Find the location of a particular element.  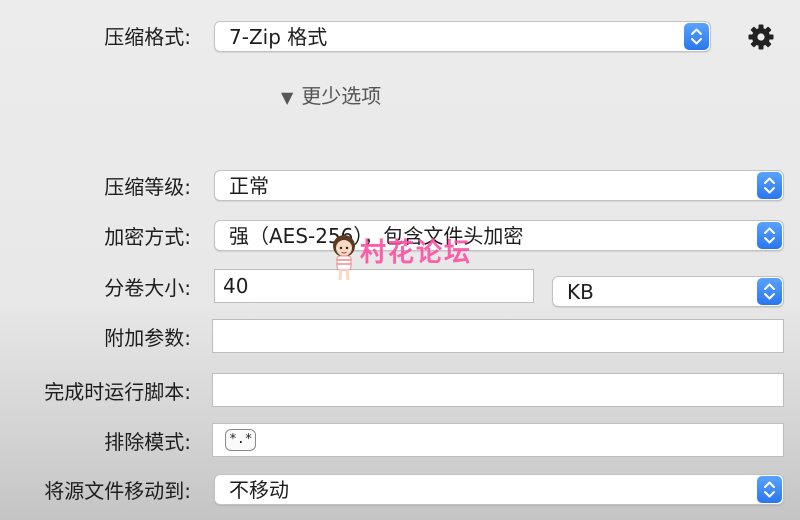

move-source-label: 将源文件移动到: is located at coordinates (117, 491).